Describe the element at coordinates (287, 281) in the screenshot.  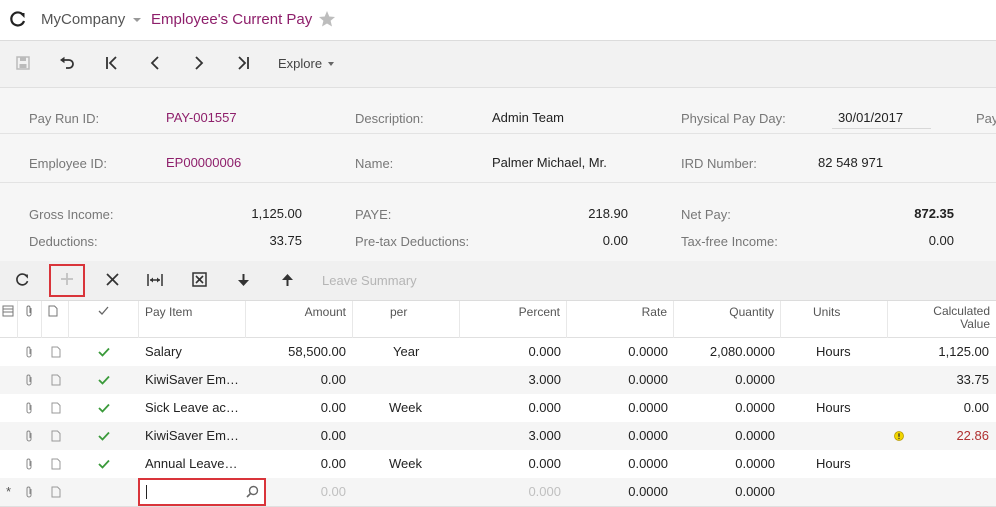
I see `move-up-button` at that location.